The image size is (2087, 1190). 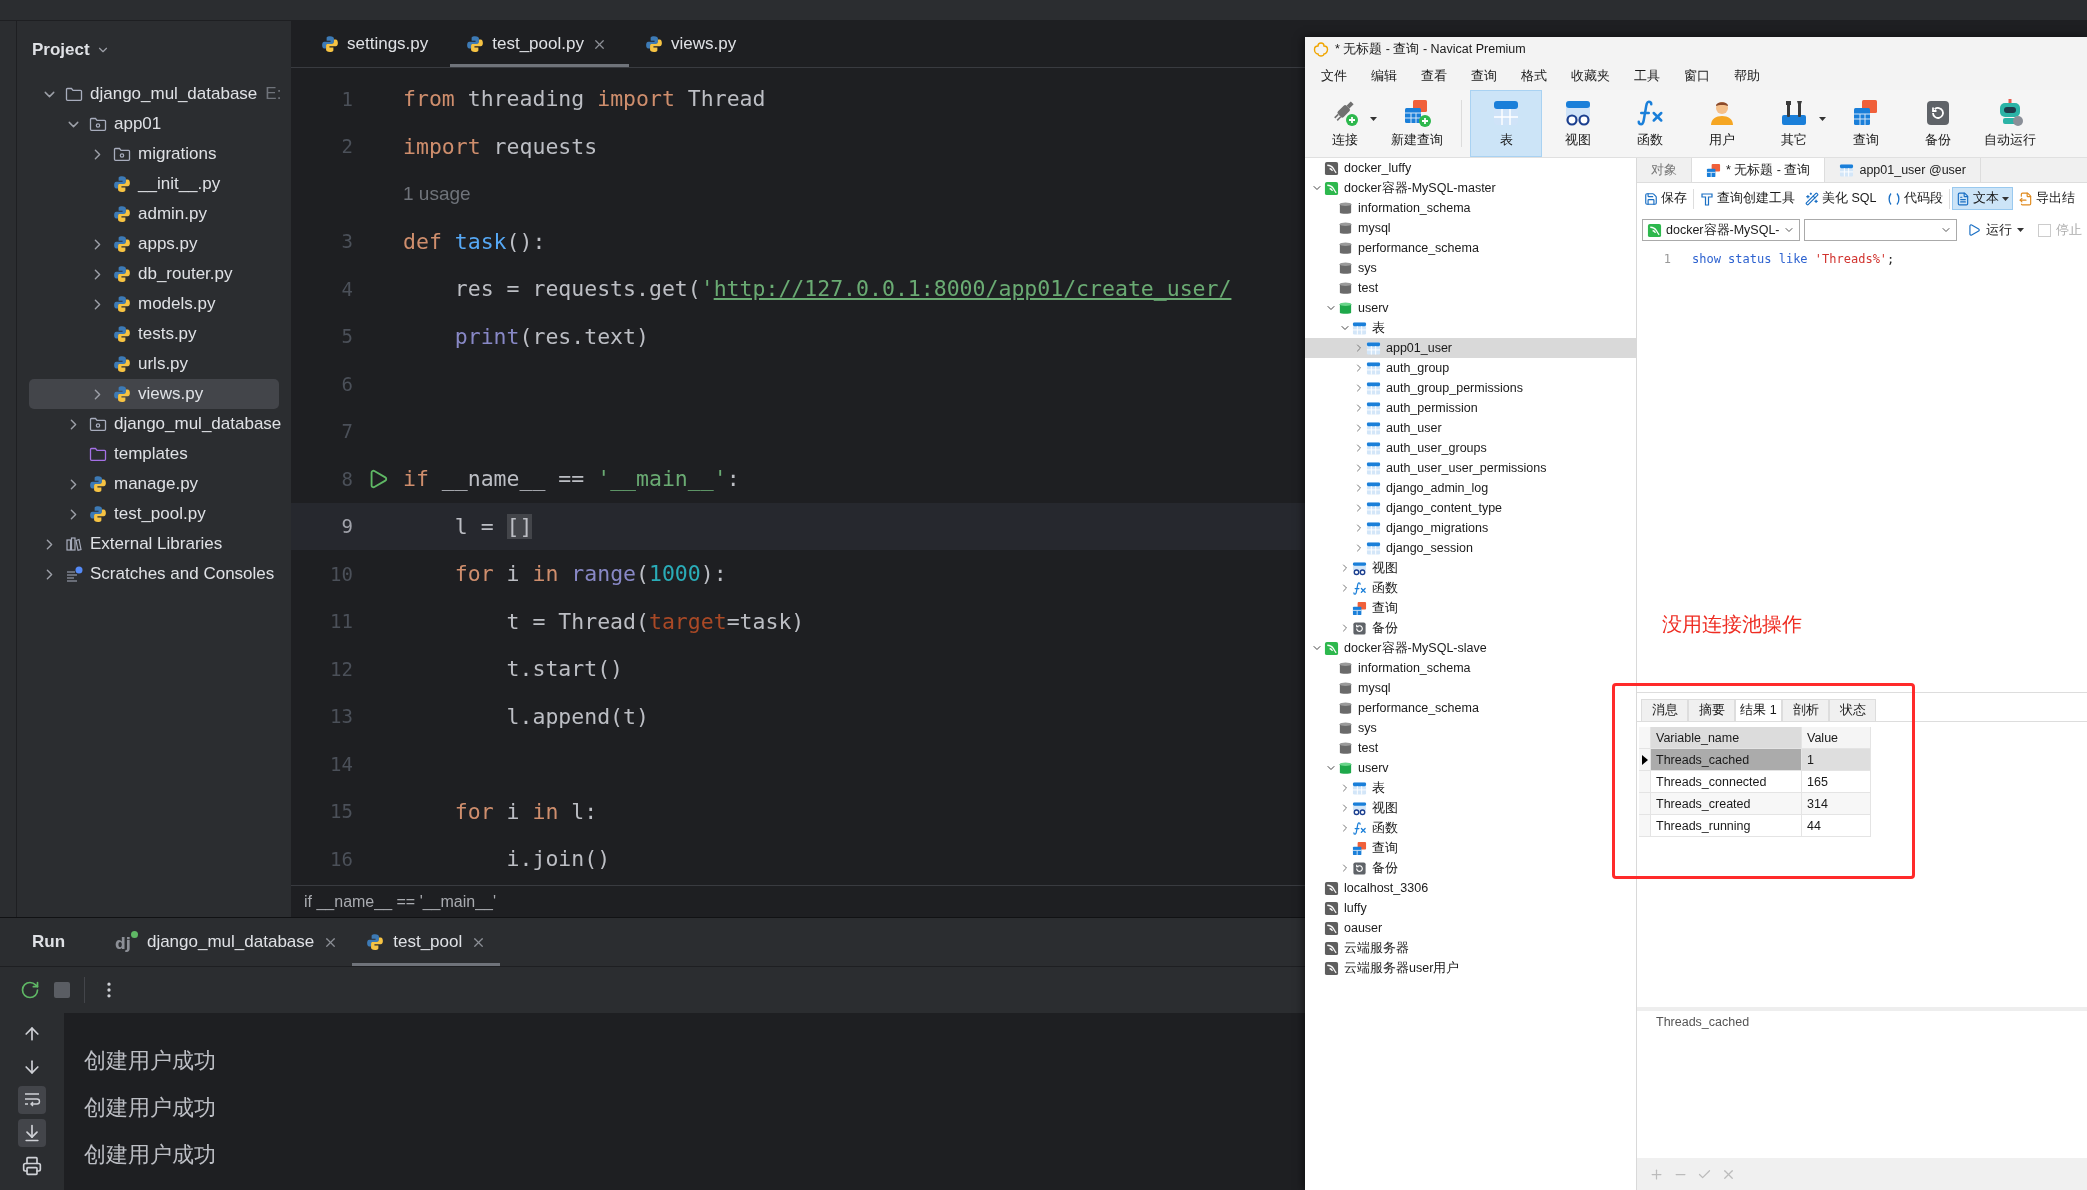 What do you see at coordinates (1852, 710) in the screenshot?
I see `result-tab: 状态` at bounding box center [1852, 710].